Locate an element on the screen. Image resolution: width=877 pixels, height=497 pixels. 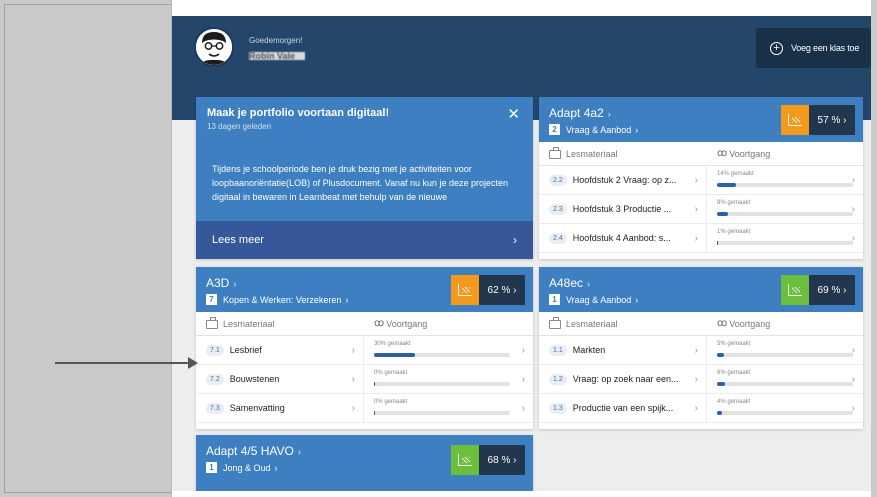
chapter-link: 2 Vraag & Aanbod › is located at coordinates (593, 129).